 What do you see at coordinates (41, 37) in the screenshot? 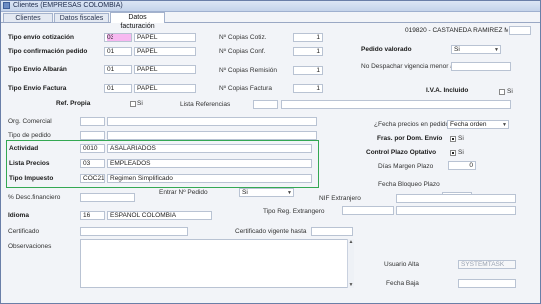
I see `cotizacion-label: Tipo envío cotización` at bounding box center [41, 37].